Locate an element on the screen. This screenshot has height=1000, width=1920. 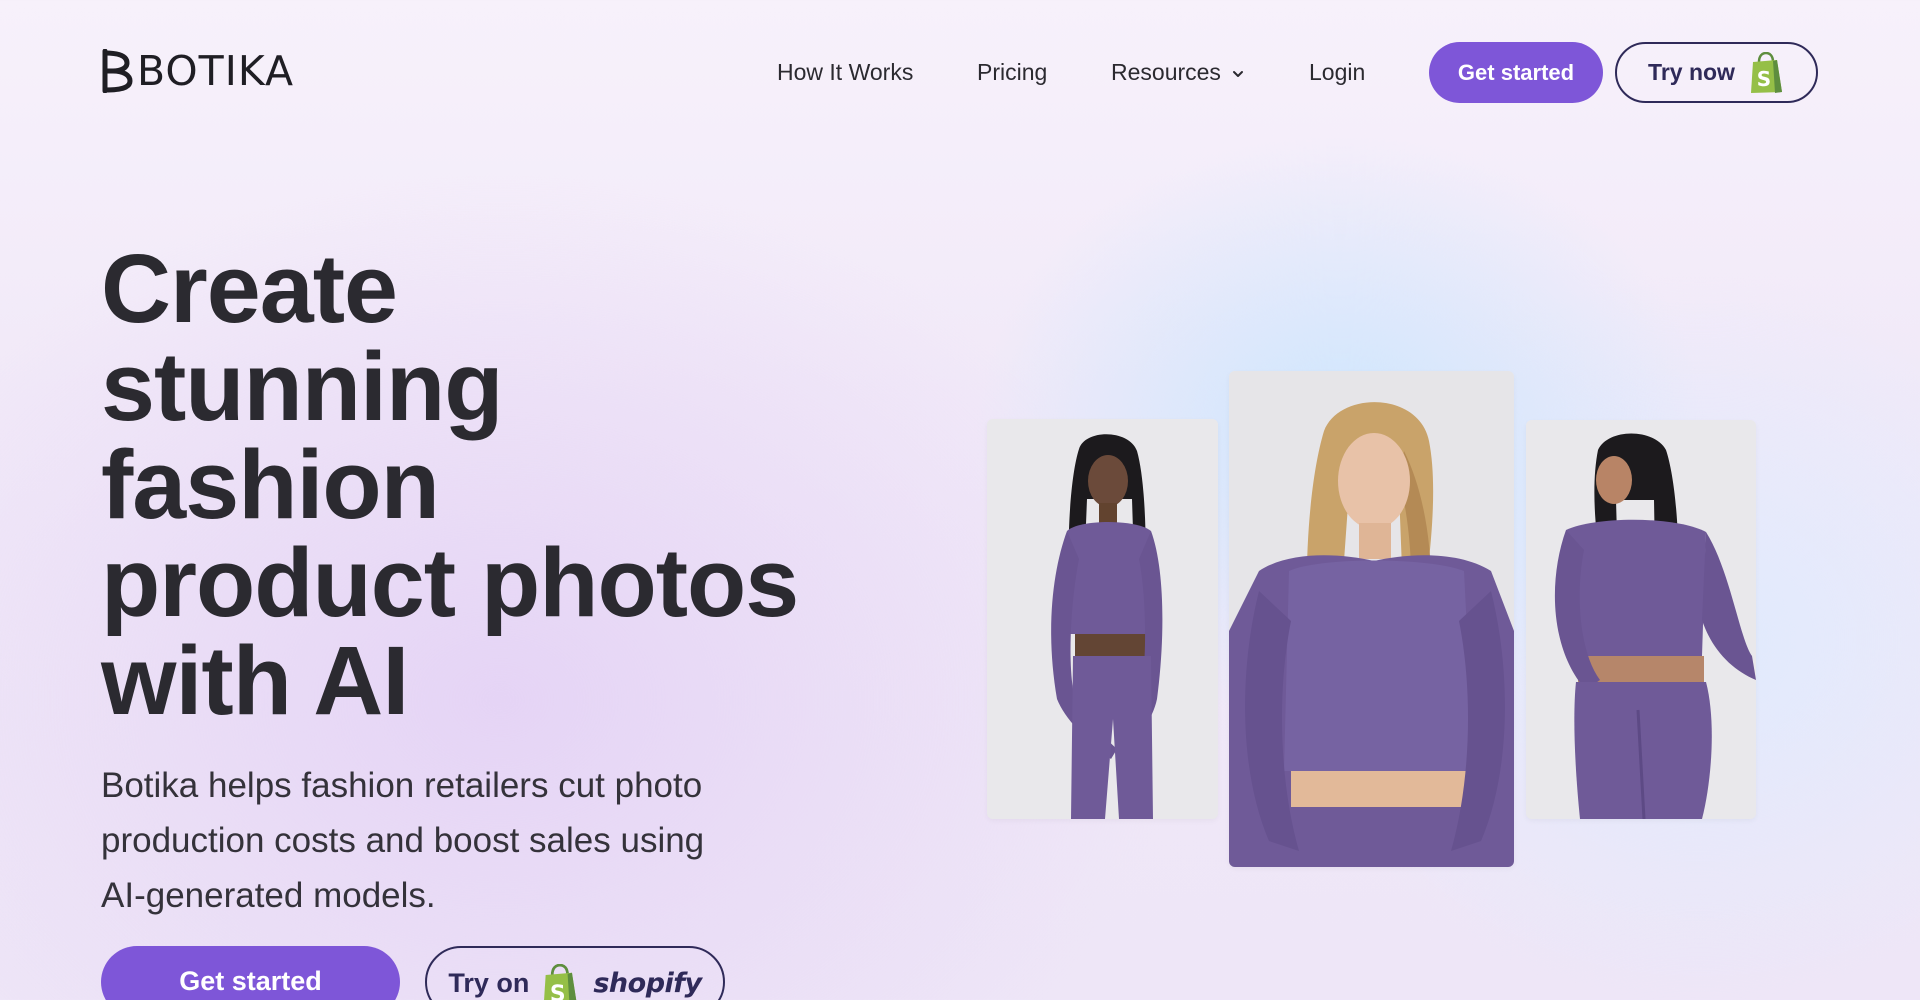
header-get-started-button: Get started is located at coordinates (1516, 72).